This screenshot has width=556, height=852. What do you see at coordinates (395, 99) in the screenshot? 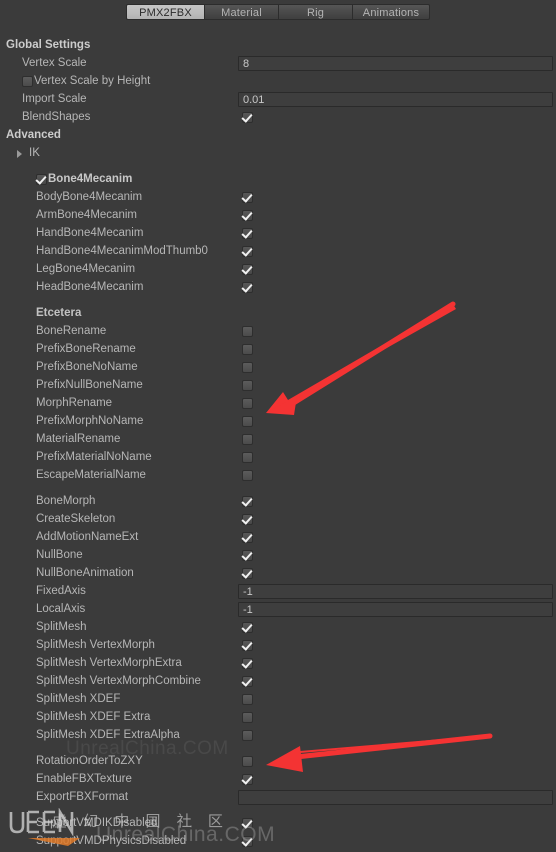
I see `input-import-scale: 0.01` at bounding box center [395, 99].